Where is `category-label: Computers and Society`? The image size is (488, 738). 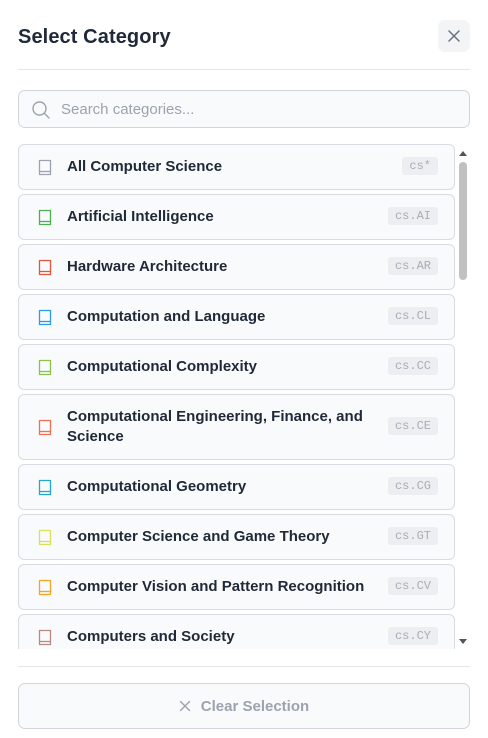
category-label: Computers and Society is located at coordinates (151, 636).